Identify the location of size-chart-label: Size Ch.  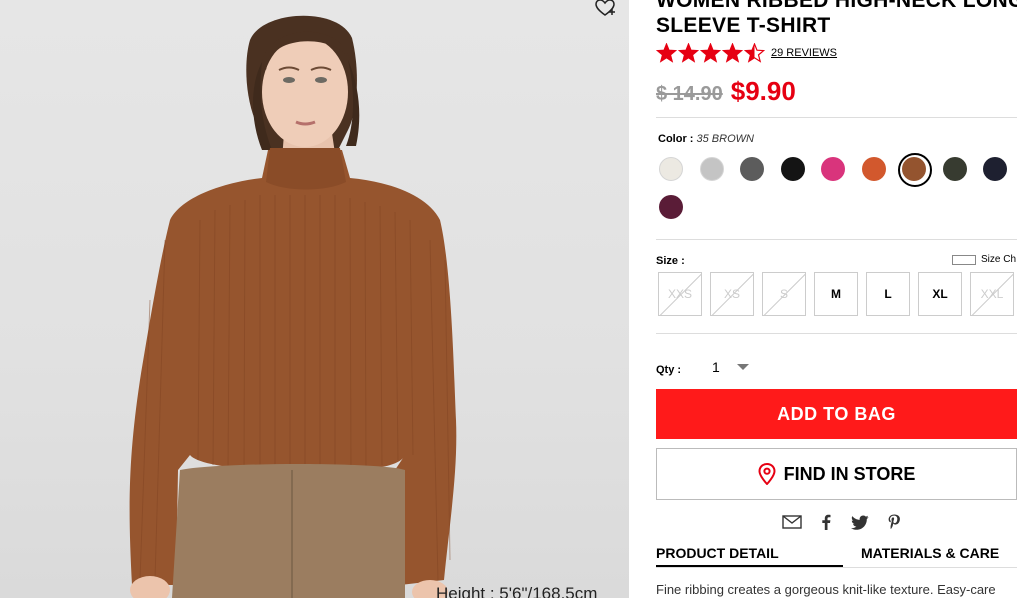
(999, 259).